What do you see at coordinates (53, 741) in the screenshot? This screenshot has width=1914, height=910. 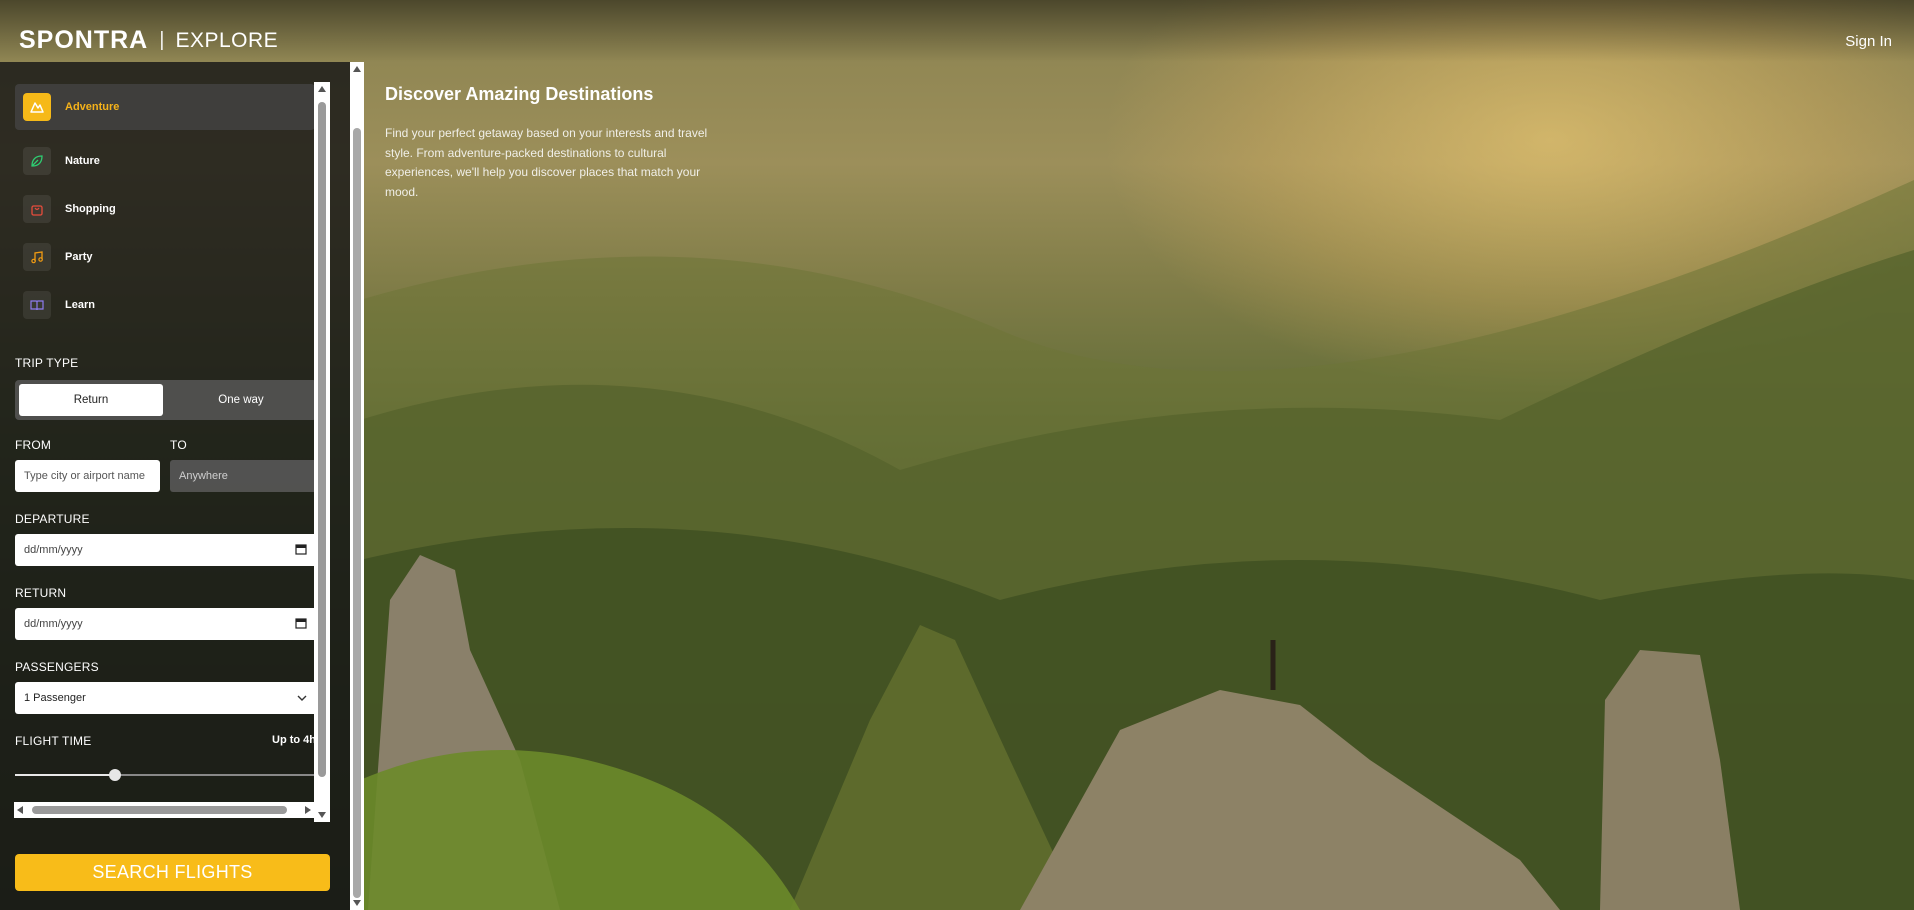 I see `flight-time-label: FLIGHT TIME` at bounding box center [53, 741].